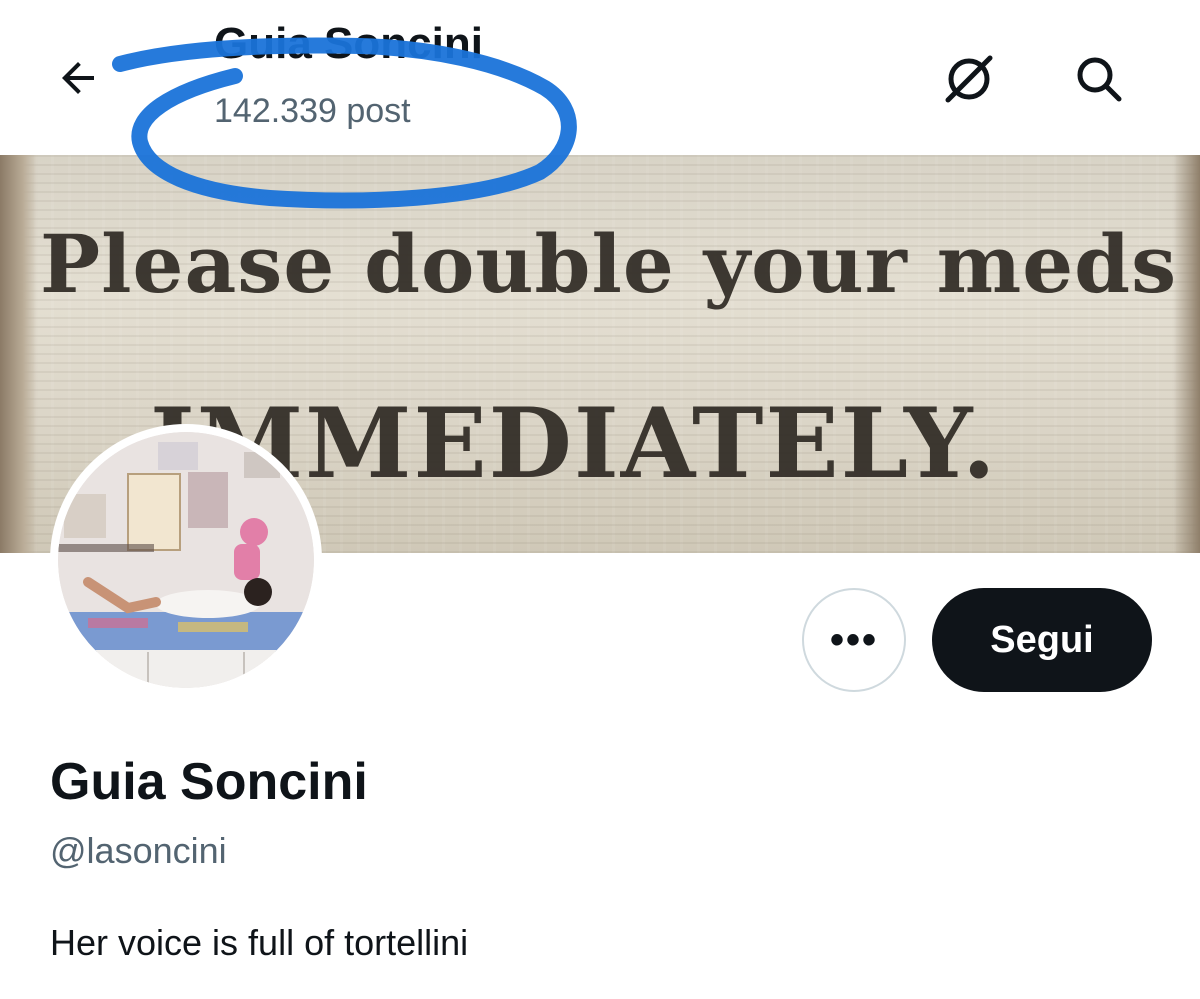 This screenshot has width=1200, height=999. What do you see at coordinates (138, 850) in the screenshot?
I see `profile-handle: @lasoncini` at bounding box center [138, 850].